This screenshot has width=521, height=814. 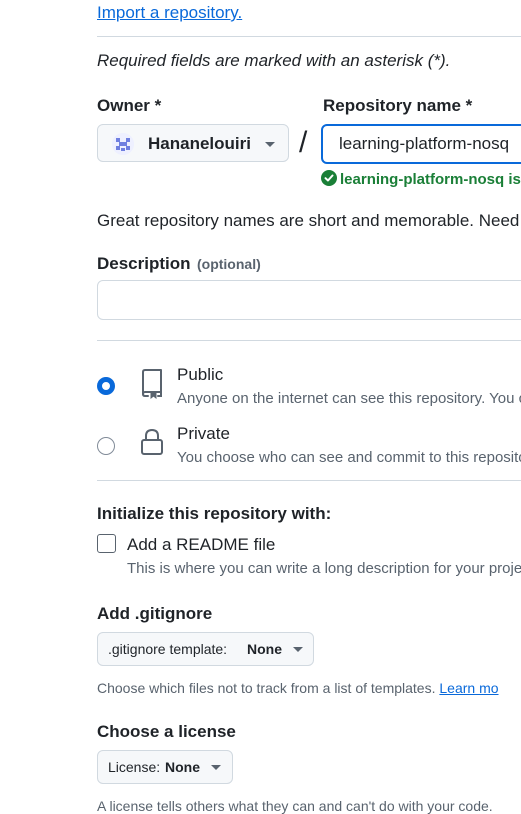 What do you see at coordinates (155, 613) in the screenshot?
I see `gitignore-heading: Add .gitignore` at bounding box center [155, 613].